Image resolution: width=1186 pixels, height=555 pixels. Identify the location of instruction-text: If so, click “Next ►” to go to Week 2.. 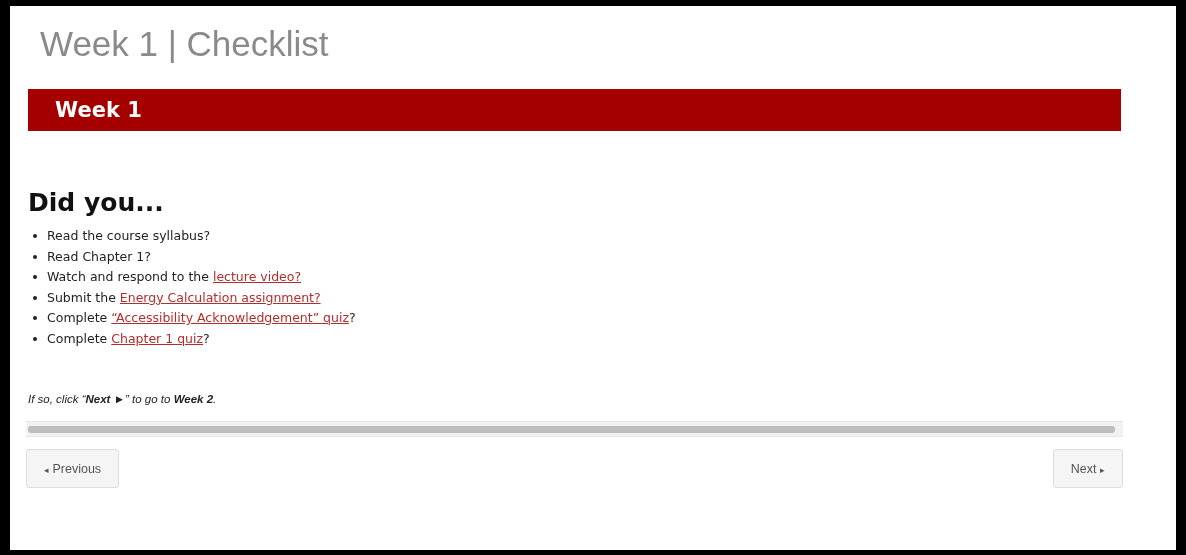
(123, 399).